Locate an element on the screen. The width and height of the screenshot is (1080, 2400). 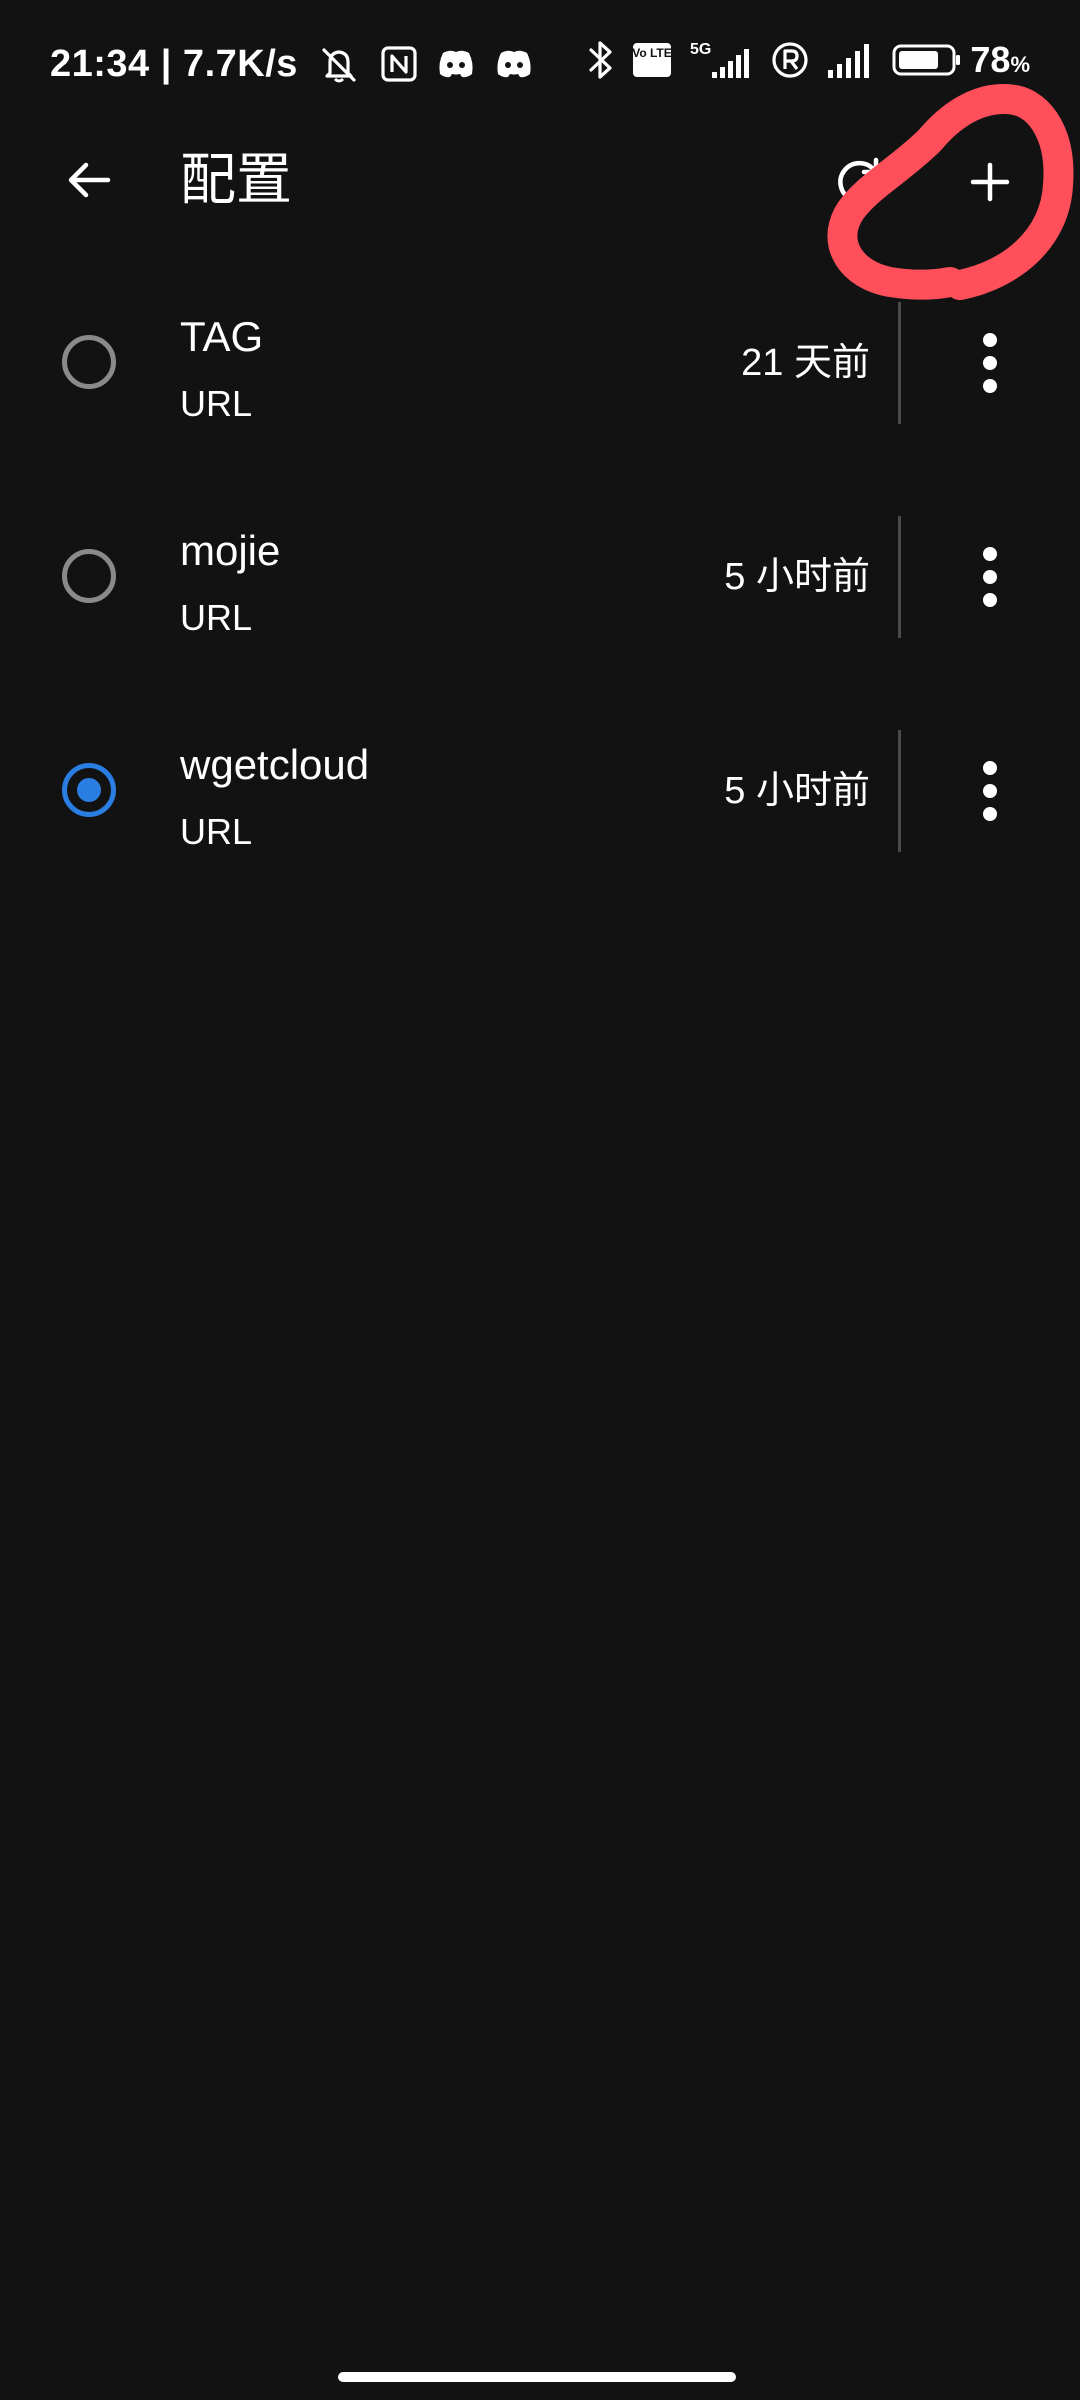
mute-bell-icon is located at coordinates (339, 64).